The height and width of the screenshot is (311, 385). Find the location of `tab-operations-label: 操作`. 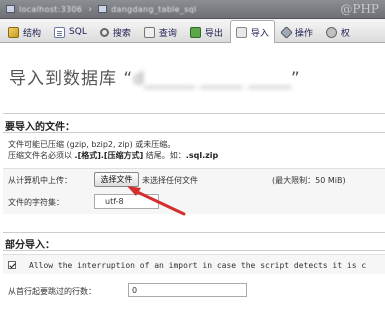

tab-operations-label: 操作 is located at coordinates (303, 33).